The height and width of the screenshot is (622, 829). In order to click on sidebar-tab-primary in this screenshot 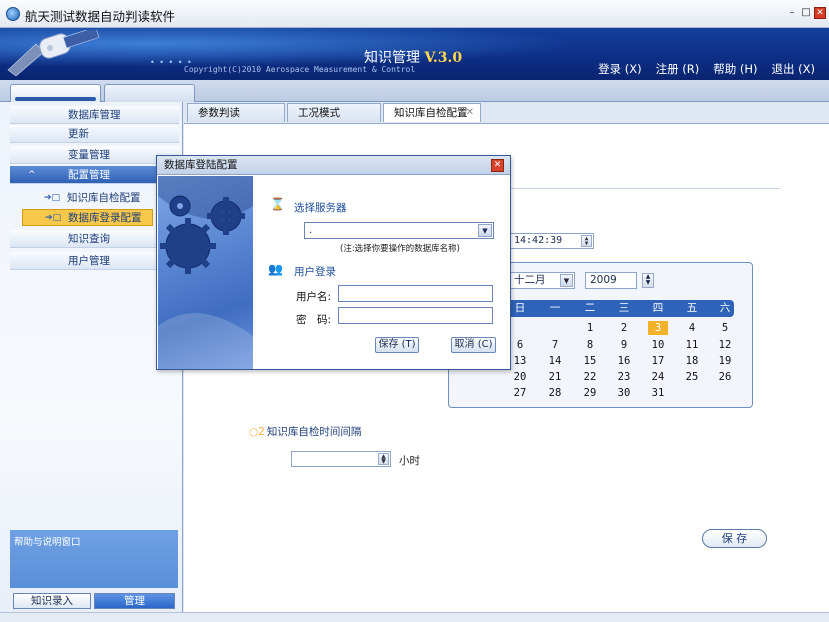, I will do `click(55, 93)`.